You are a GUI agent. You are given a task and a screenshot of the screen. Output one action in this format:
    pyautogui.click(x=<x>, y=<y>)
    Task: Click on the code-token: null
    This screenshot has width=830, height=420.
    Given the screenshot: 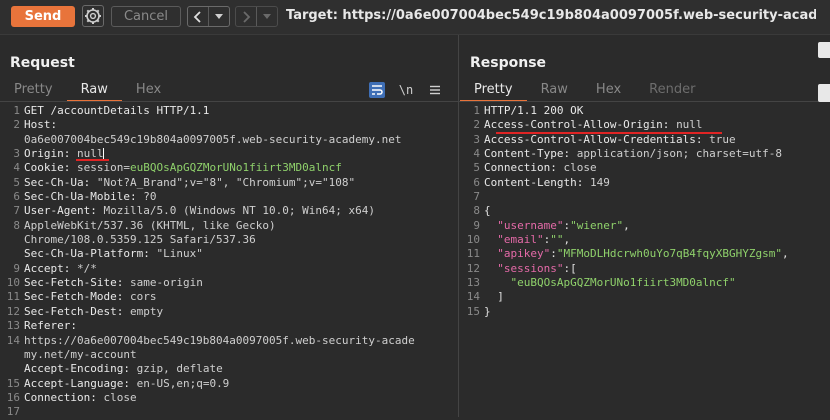 What is the action you would take?
    pyautogui.click(x=689, y=125)
    